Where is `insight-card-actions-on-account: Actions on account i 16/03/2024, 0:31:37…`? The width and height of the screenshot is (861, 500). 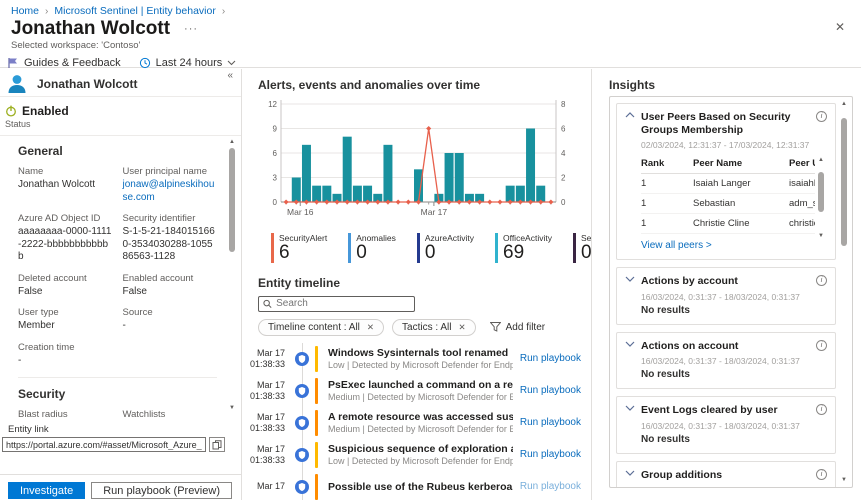
insight-card-actions-on-account: Actions on account i 16/03/2024, 0:31:37… is located at coordinates (726, 360).